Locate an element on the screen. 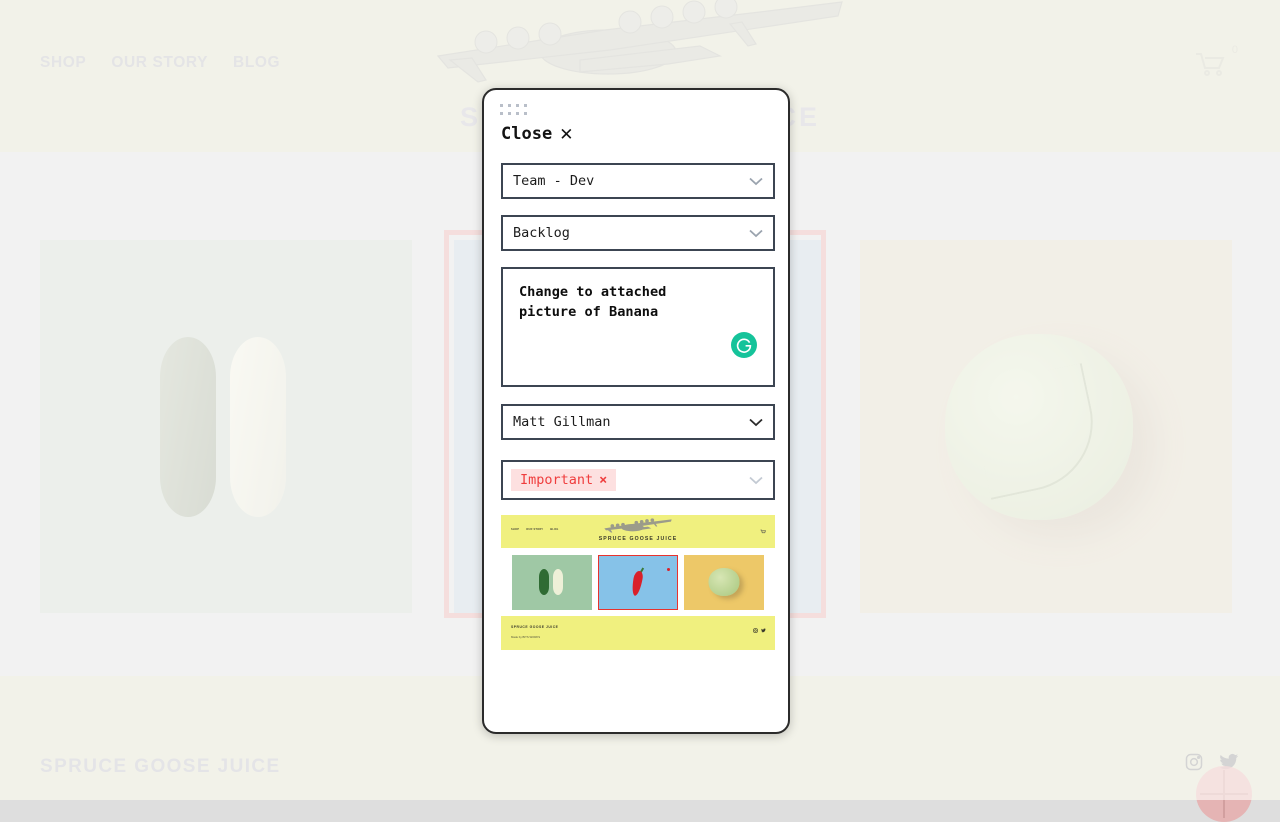 The width and height of the screenshot is (1280, 822). tags-select: Important × is located at coordinates (638, 480).